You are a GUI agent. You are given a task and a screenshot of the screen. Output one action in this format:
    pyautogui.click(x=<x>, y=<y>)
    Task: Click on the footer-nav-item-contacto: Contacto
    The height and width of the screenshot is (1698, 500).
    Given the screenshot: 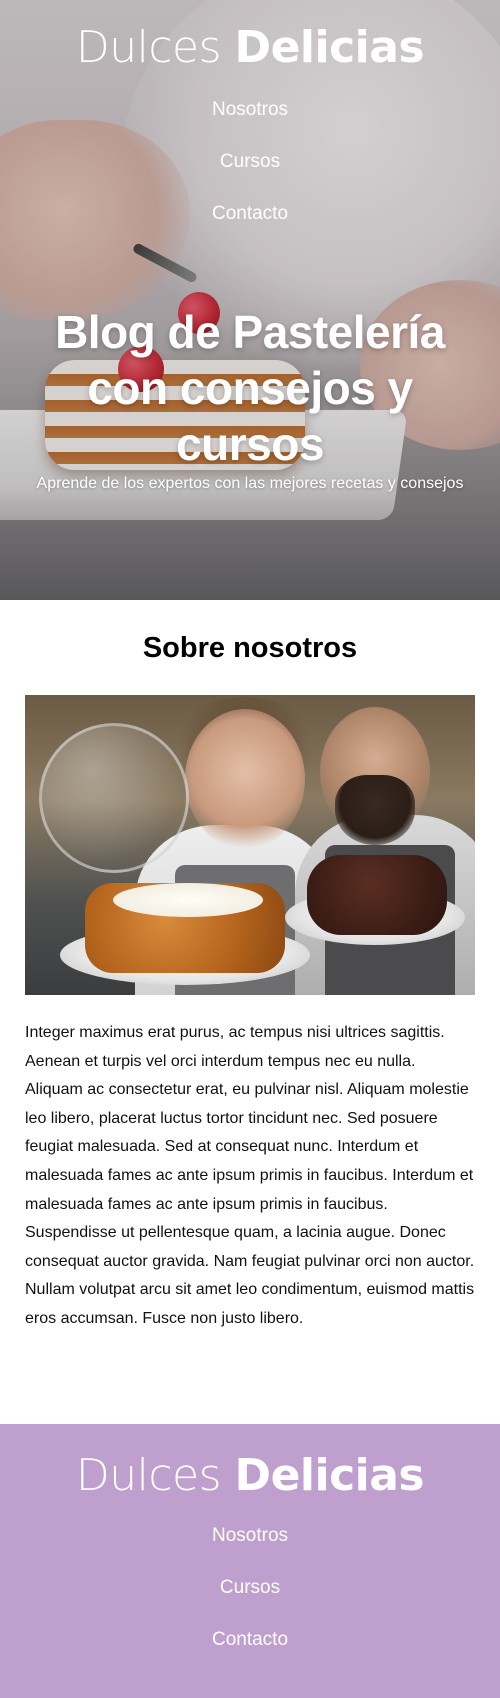 What is the action you would take?
    pyautogui.click(x=250, y=1651)
    